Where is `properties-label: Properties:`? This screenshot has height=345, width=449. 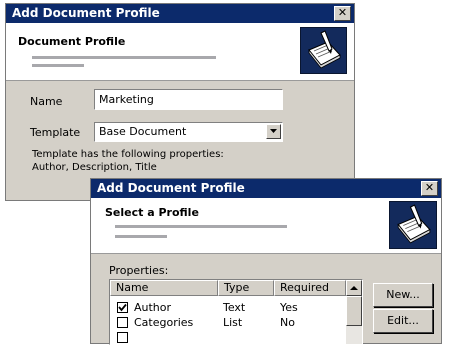 properties-label: Properties: is located at coordinates (139, 270).